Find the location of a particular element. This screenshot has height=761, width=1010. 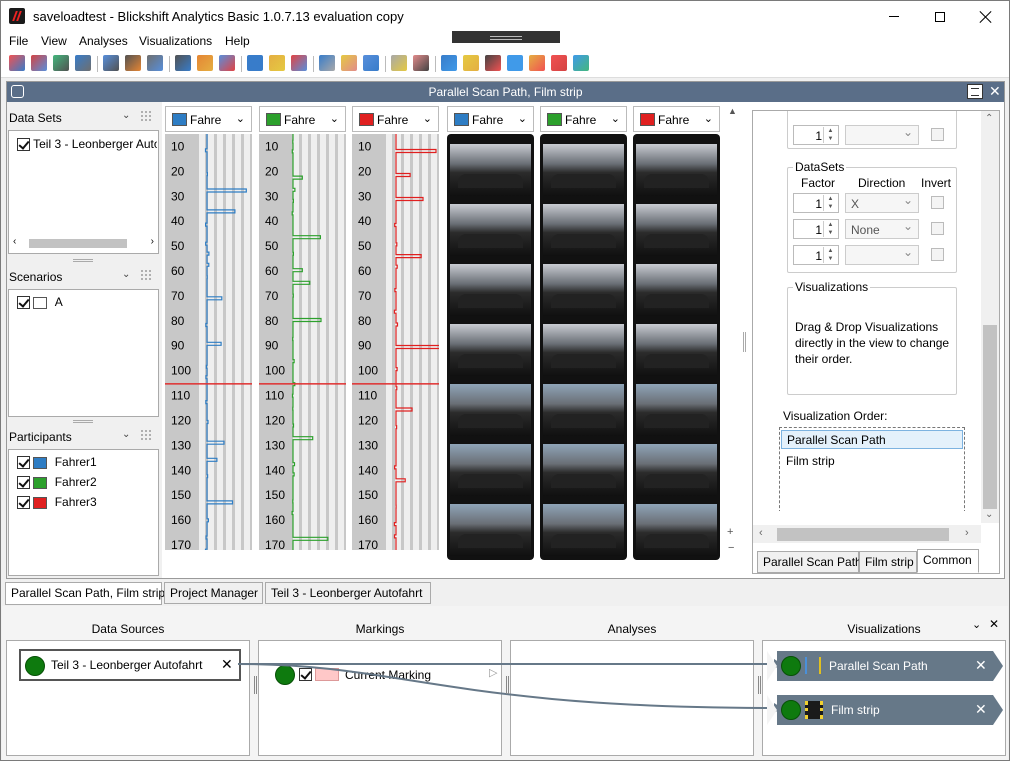

vertical-scrollbar: ▲ + − is located at coordinates (733, 336).